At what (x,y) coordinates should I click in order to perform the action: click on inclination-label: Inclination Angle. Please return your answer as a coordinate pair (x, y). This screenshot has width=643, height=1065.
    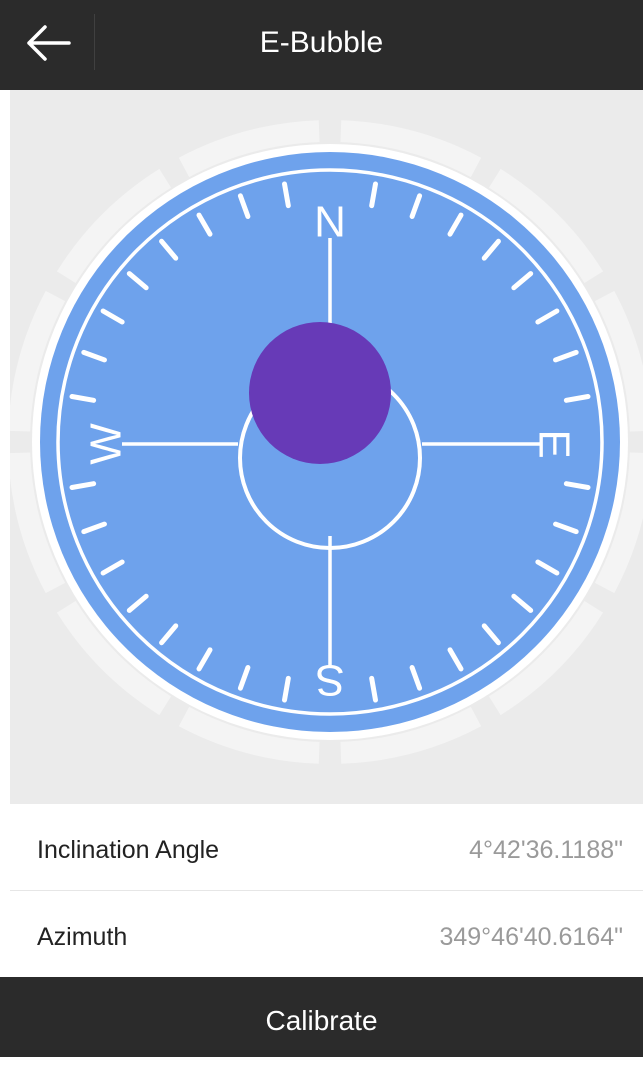
    Looking at the image, I should click on (128, 850).